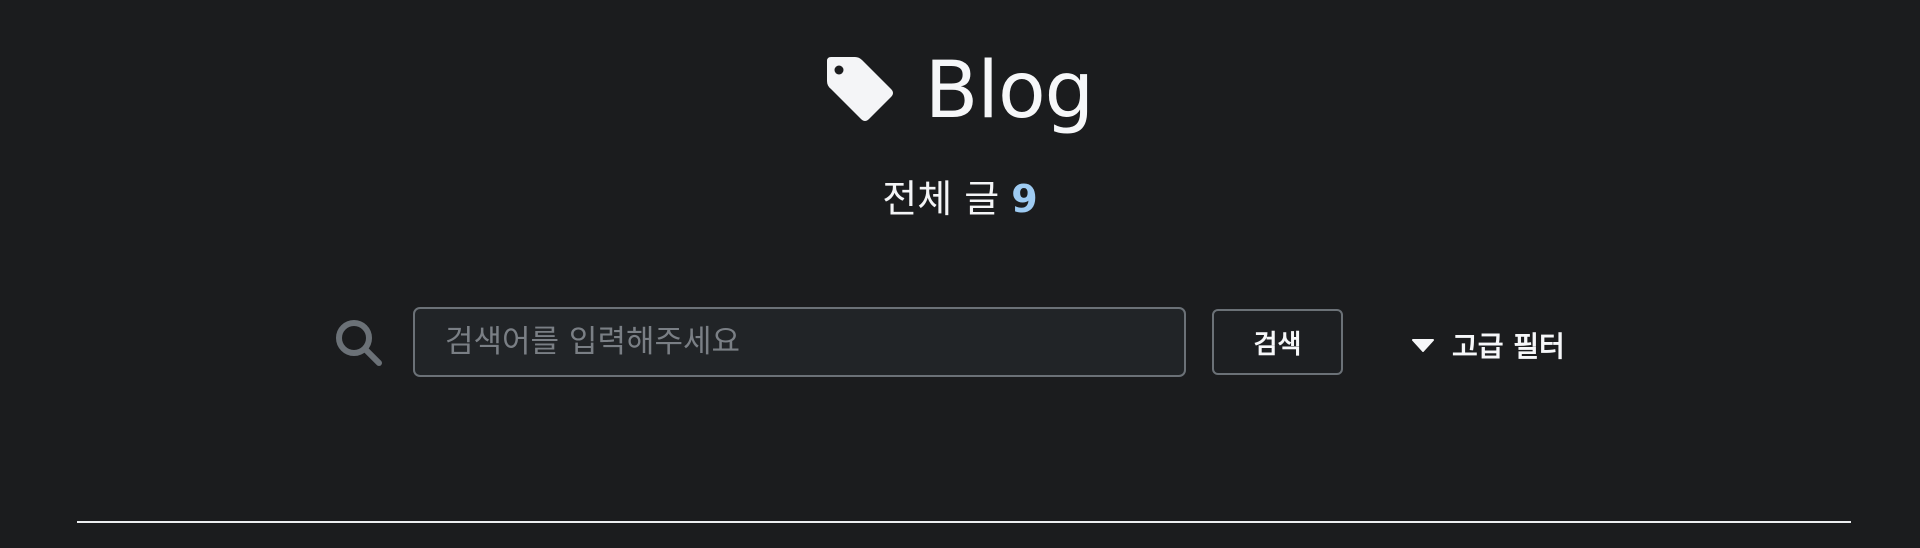 This screenshot has width=1920, height=548. Describe the element at coordinates (1024, 199) in the screenshot. I see `post-count-value: 9` at that location.